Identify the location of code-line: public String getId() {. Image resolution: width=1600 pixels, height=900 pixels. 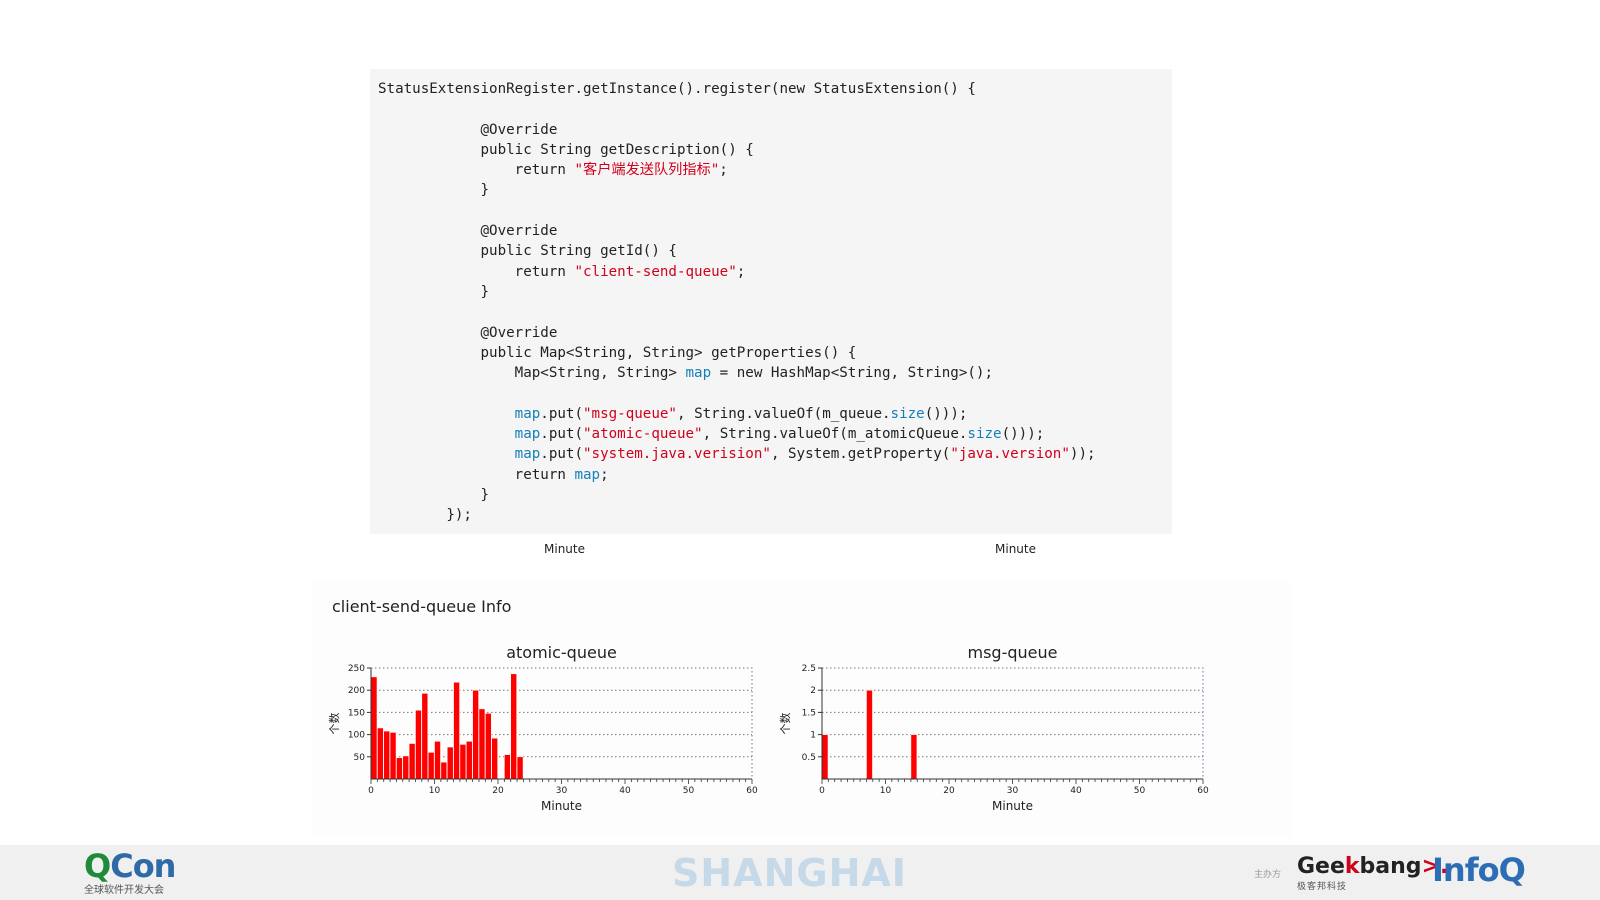
(527, 251).